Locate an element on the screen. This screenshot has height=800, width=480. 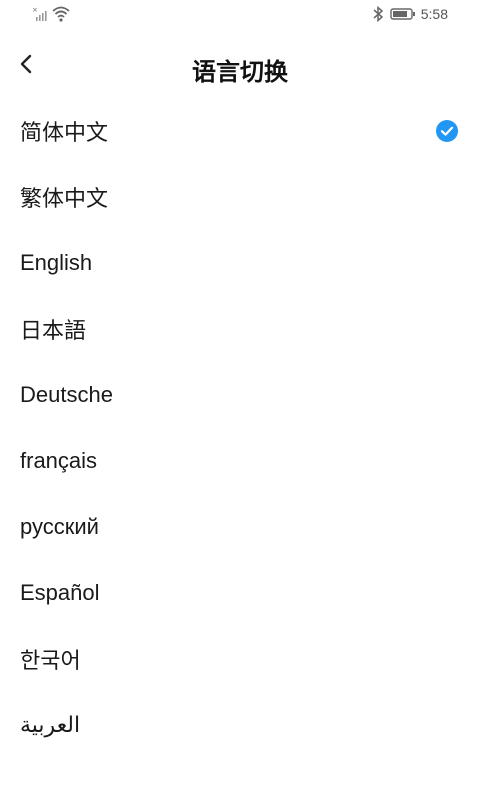
page-title: 语言切换 is located at coordinates (240, 72).